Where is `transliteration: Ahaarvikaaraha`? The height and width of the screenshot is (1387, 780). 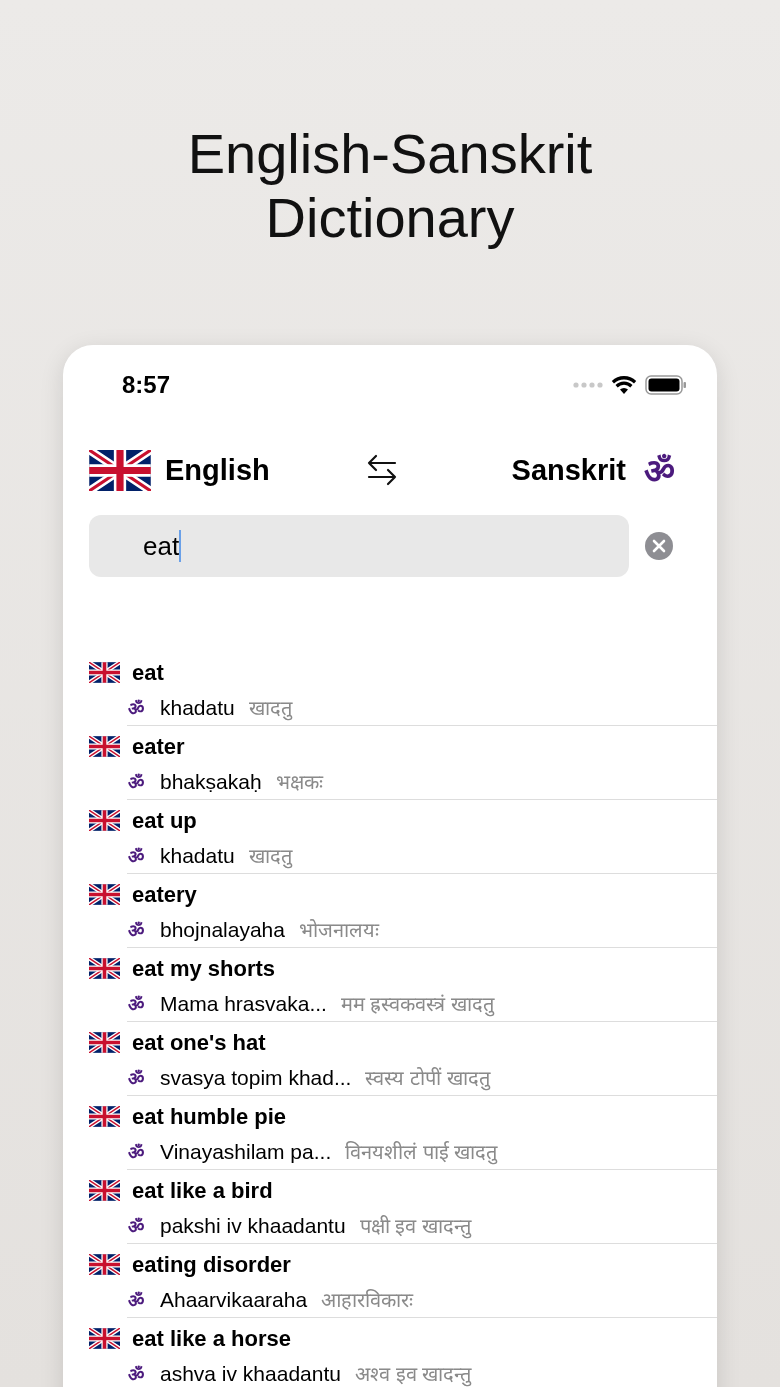 transliteration: Ahaarvikaaraha is located at coordinates (234, 1299).